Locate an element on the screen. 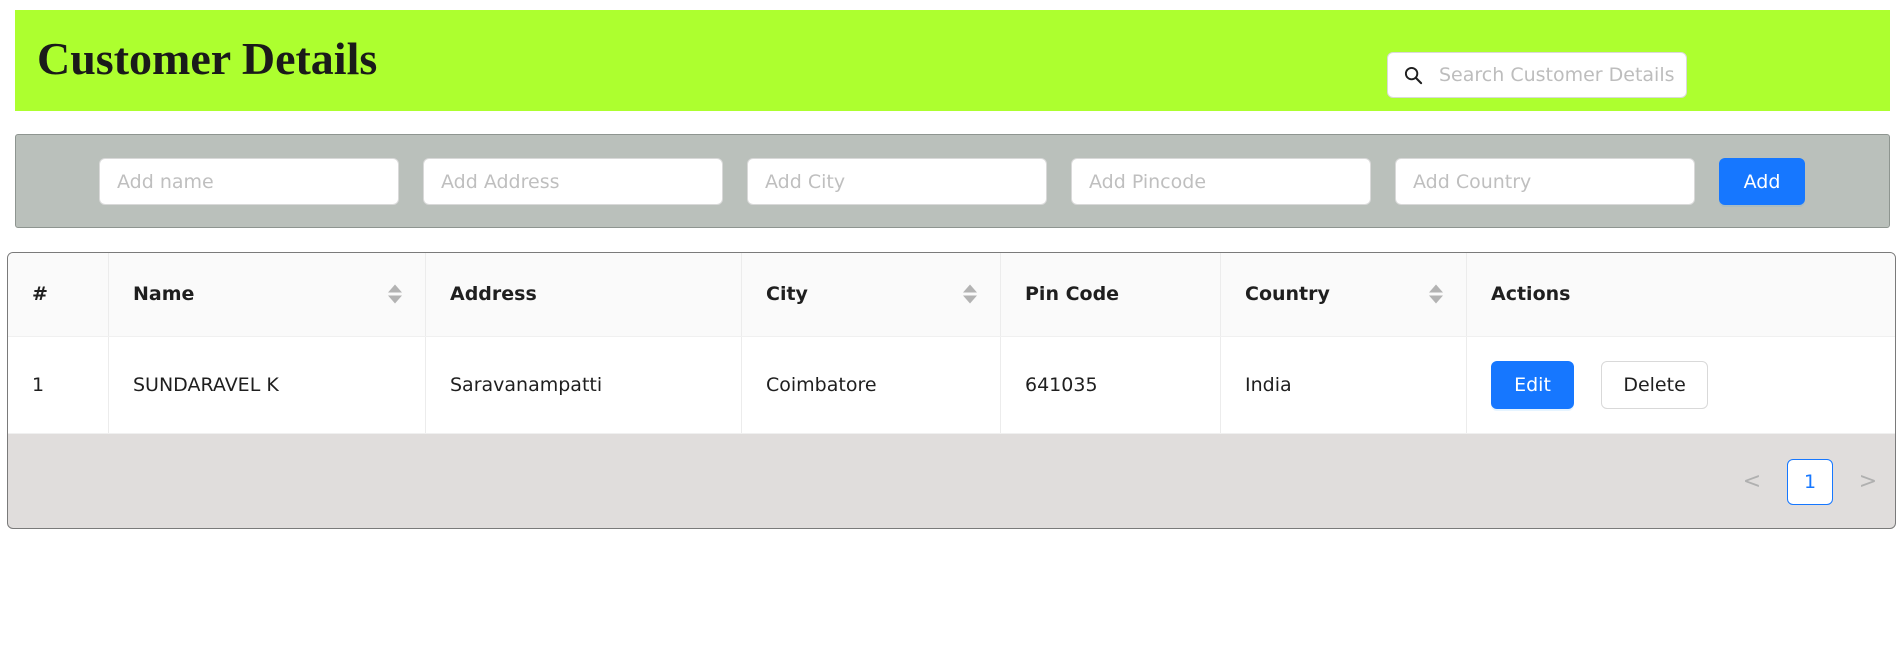 This screenshot has height=655, width=1902. add-button: Add is located at coordinates (1762, 181).